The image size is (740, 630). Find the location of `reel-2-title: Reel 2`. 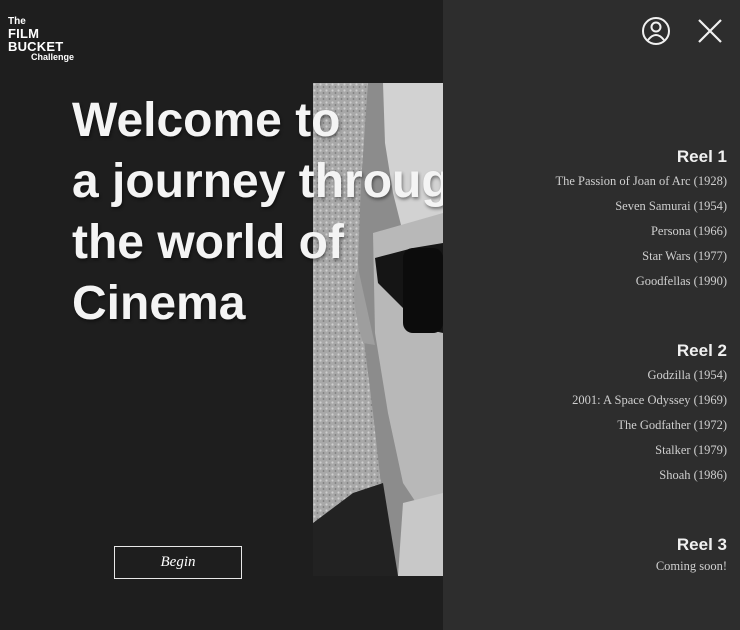

reel-2-title: Reel 2 is located at coordinates (701, 350).